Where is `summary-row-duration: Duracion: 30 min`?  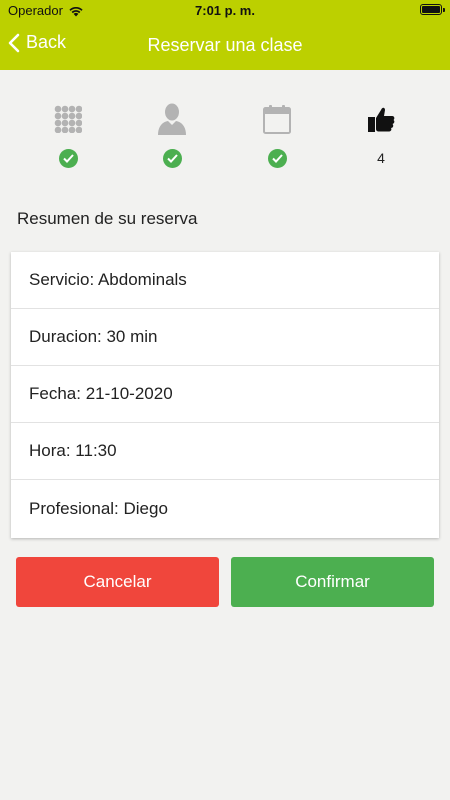
summary-row-duration: Duracion: 30 min is located at coordinates (225, 337).